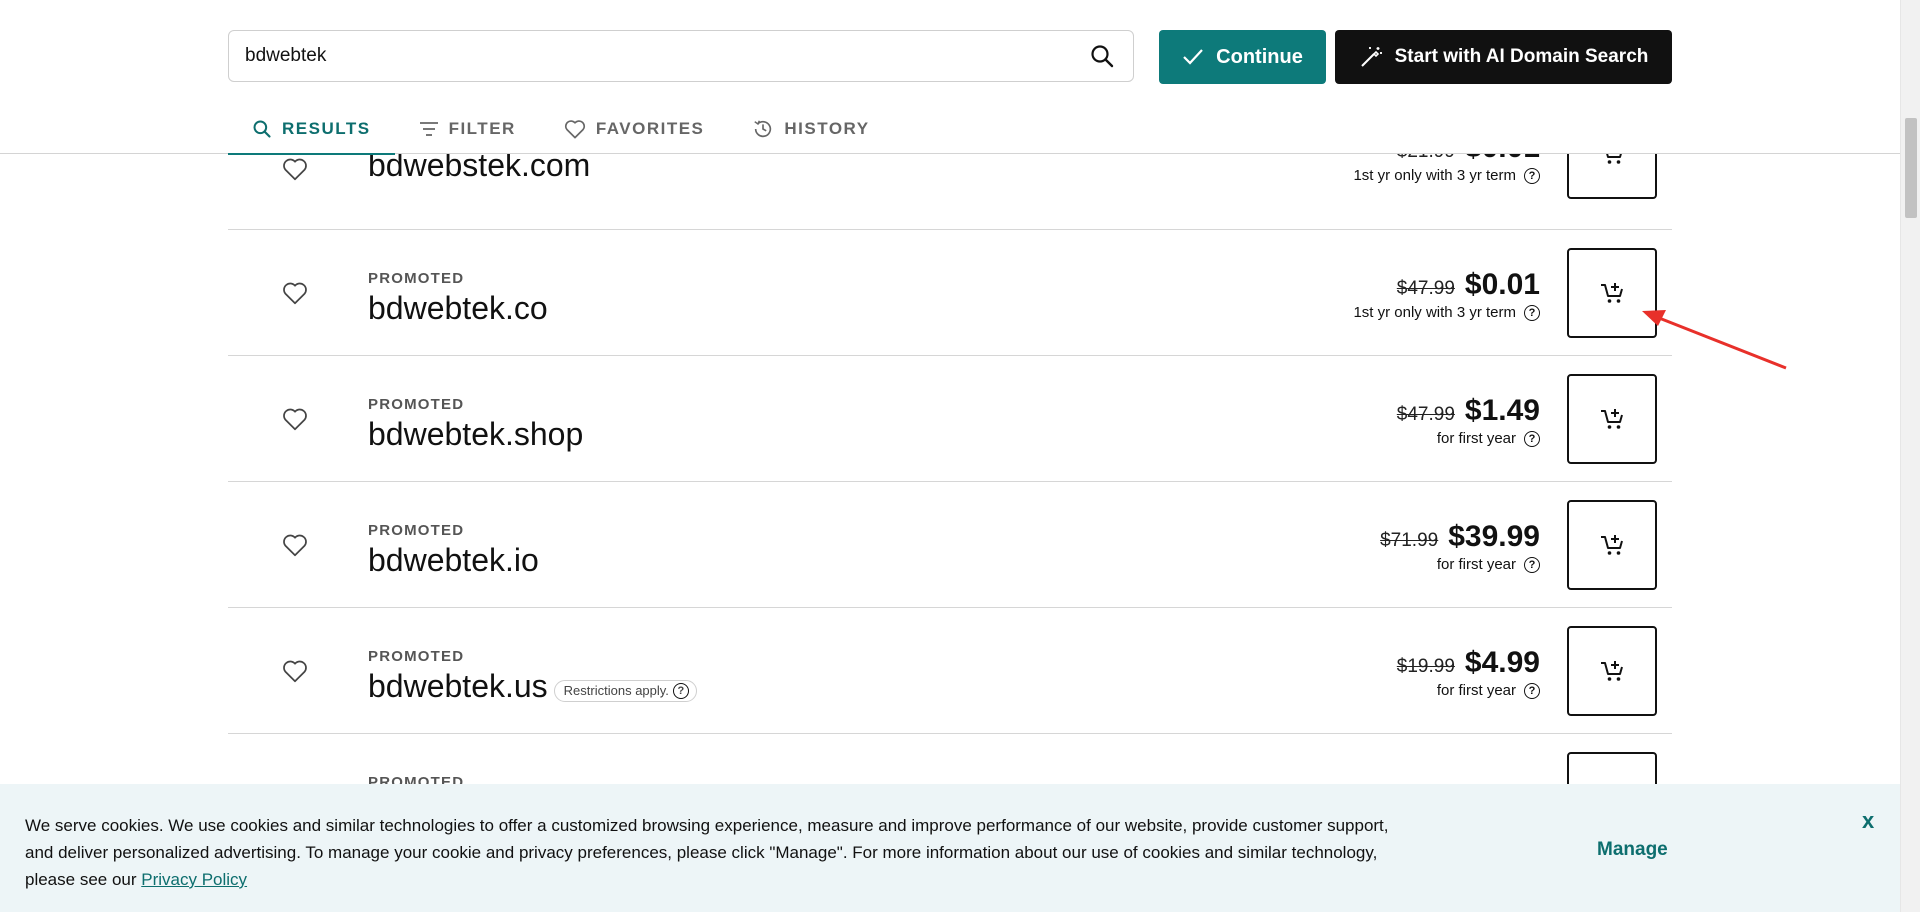 The image size is (1920, 912). I want to click on sale-price: $0.01, so click(1502, 284).